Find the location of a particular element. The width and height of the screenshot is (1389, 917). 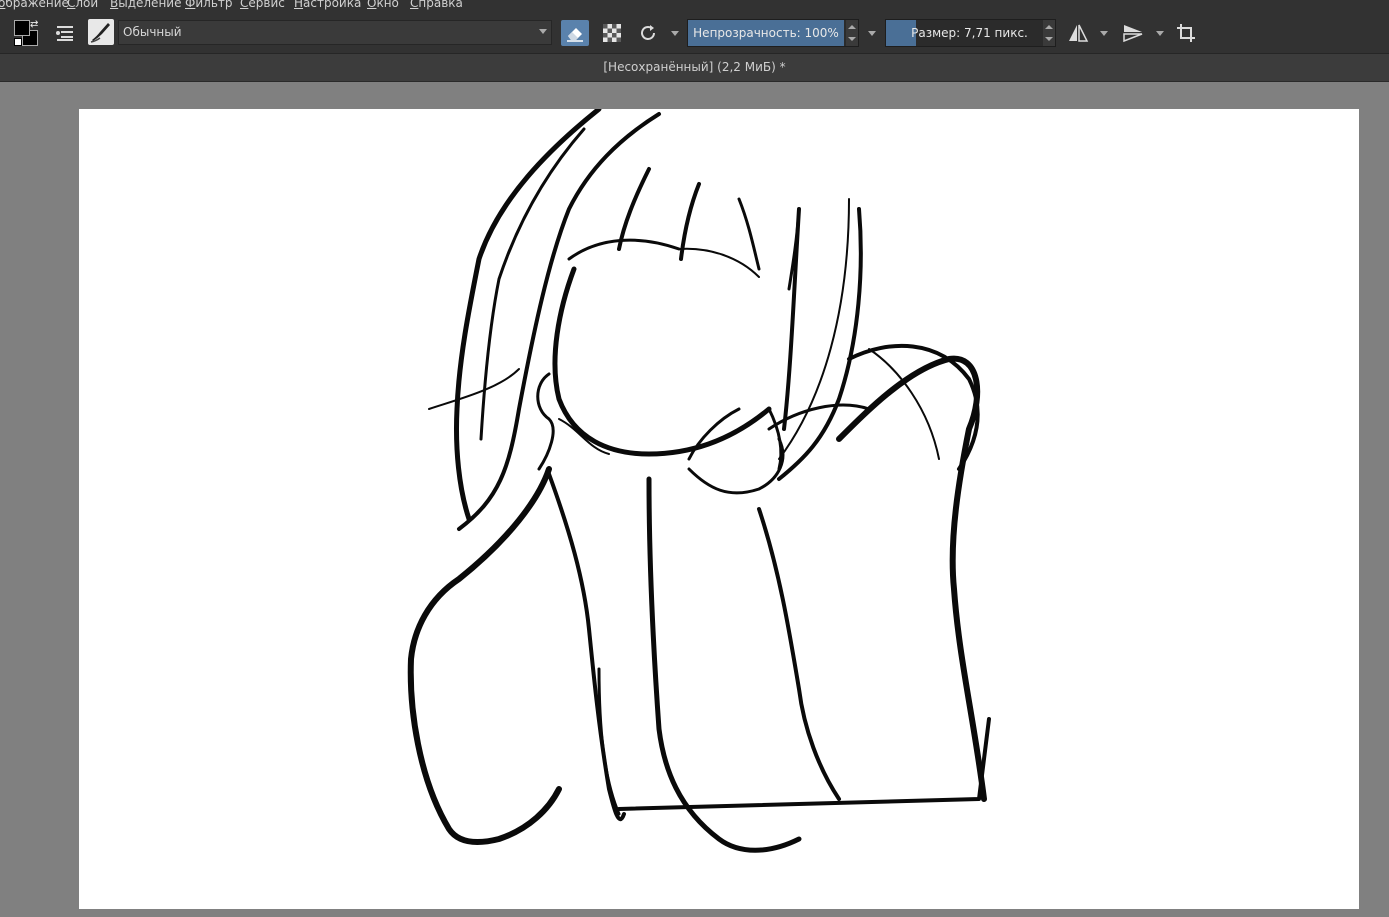

opacity-spinner is located at coordinates (852, 33).